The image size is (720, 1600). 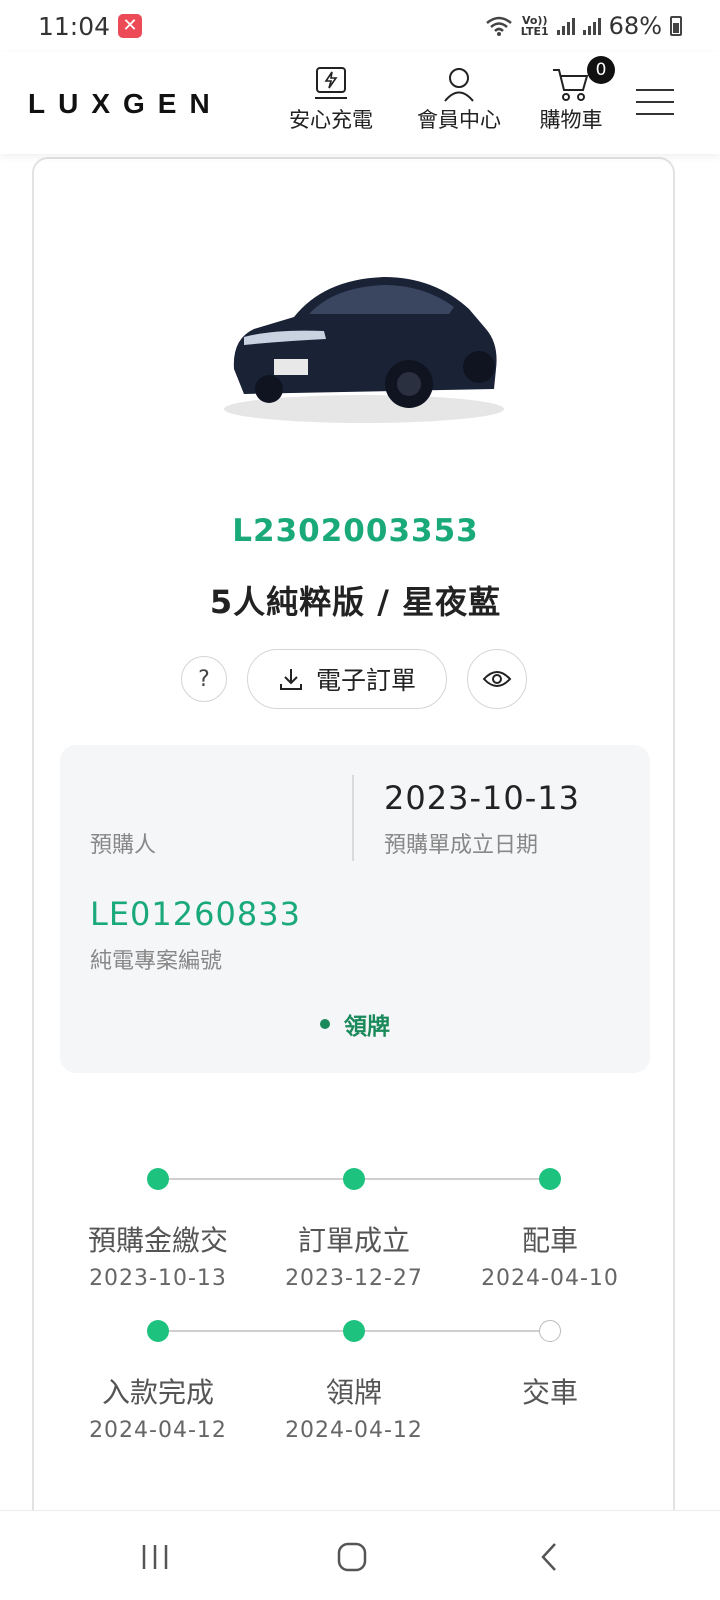 I want to click on download-e-order-button: 電子訂單, so click(x=347, y=679).